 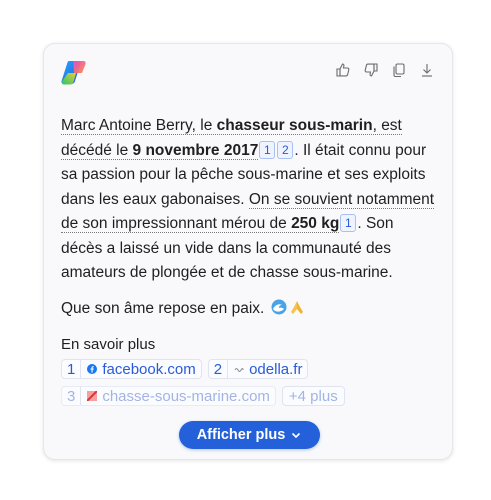 I want to click on copilot-logo, so click(x=75, y=72).